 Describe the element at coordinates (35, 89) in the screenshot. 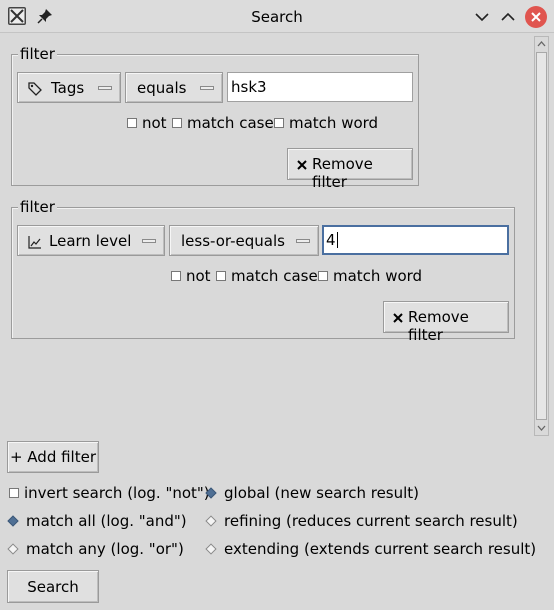

I see `tag-icon` at that location.